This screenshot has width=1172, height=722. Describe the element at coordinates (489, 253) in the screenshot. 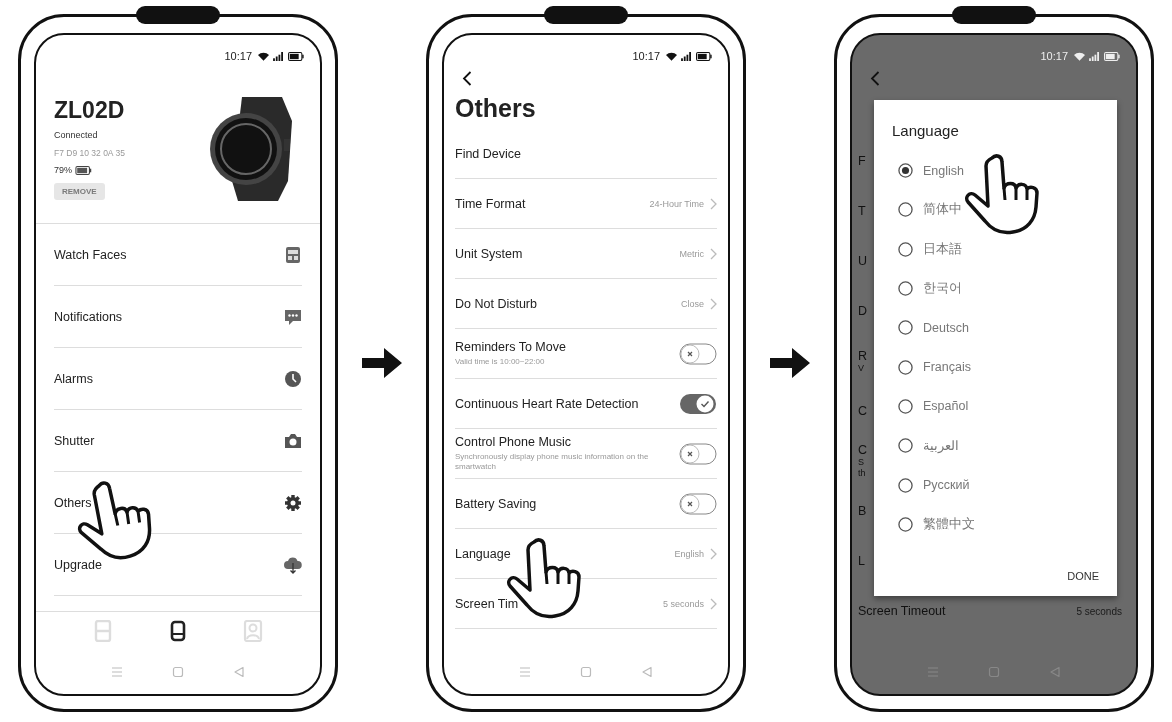

I see `setting-label: Unit System` at that location.